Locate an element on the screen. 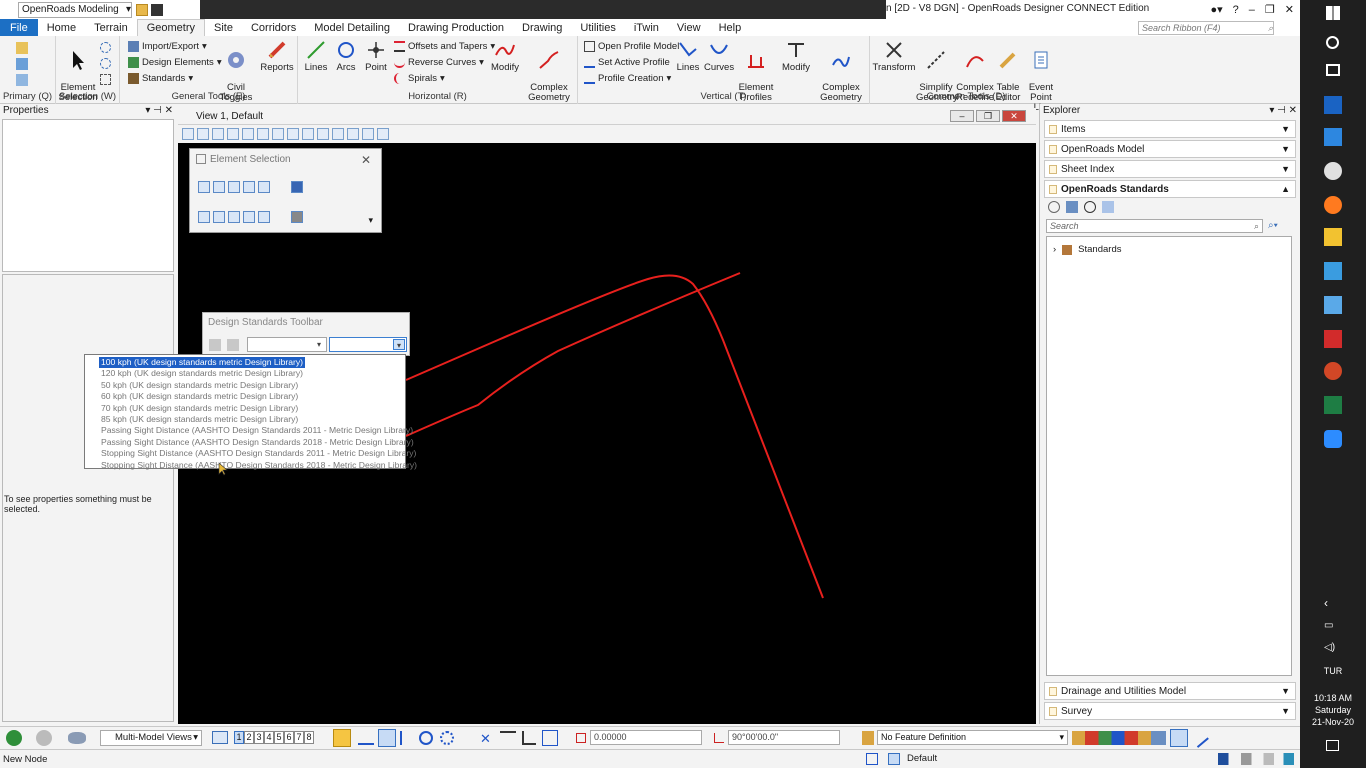 The width and height of the screenshot is (1366, 768). set-active-profile-button: Set Active Profile is located at coordinates (627, 62).